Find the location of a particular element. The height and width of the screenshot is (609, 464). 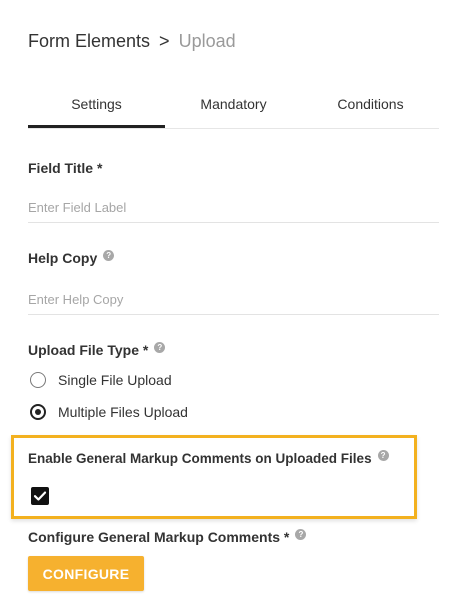

configure-markup-label-text: Configure General Markup Comments * is located at coordinates (159, 537).